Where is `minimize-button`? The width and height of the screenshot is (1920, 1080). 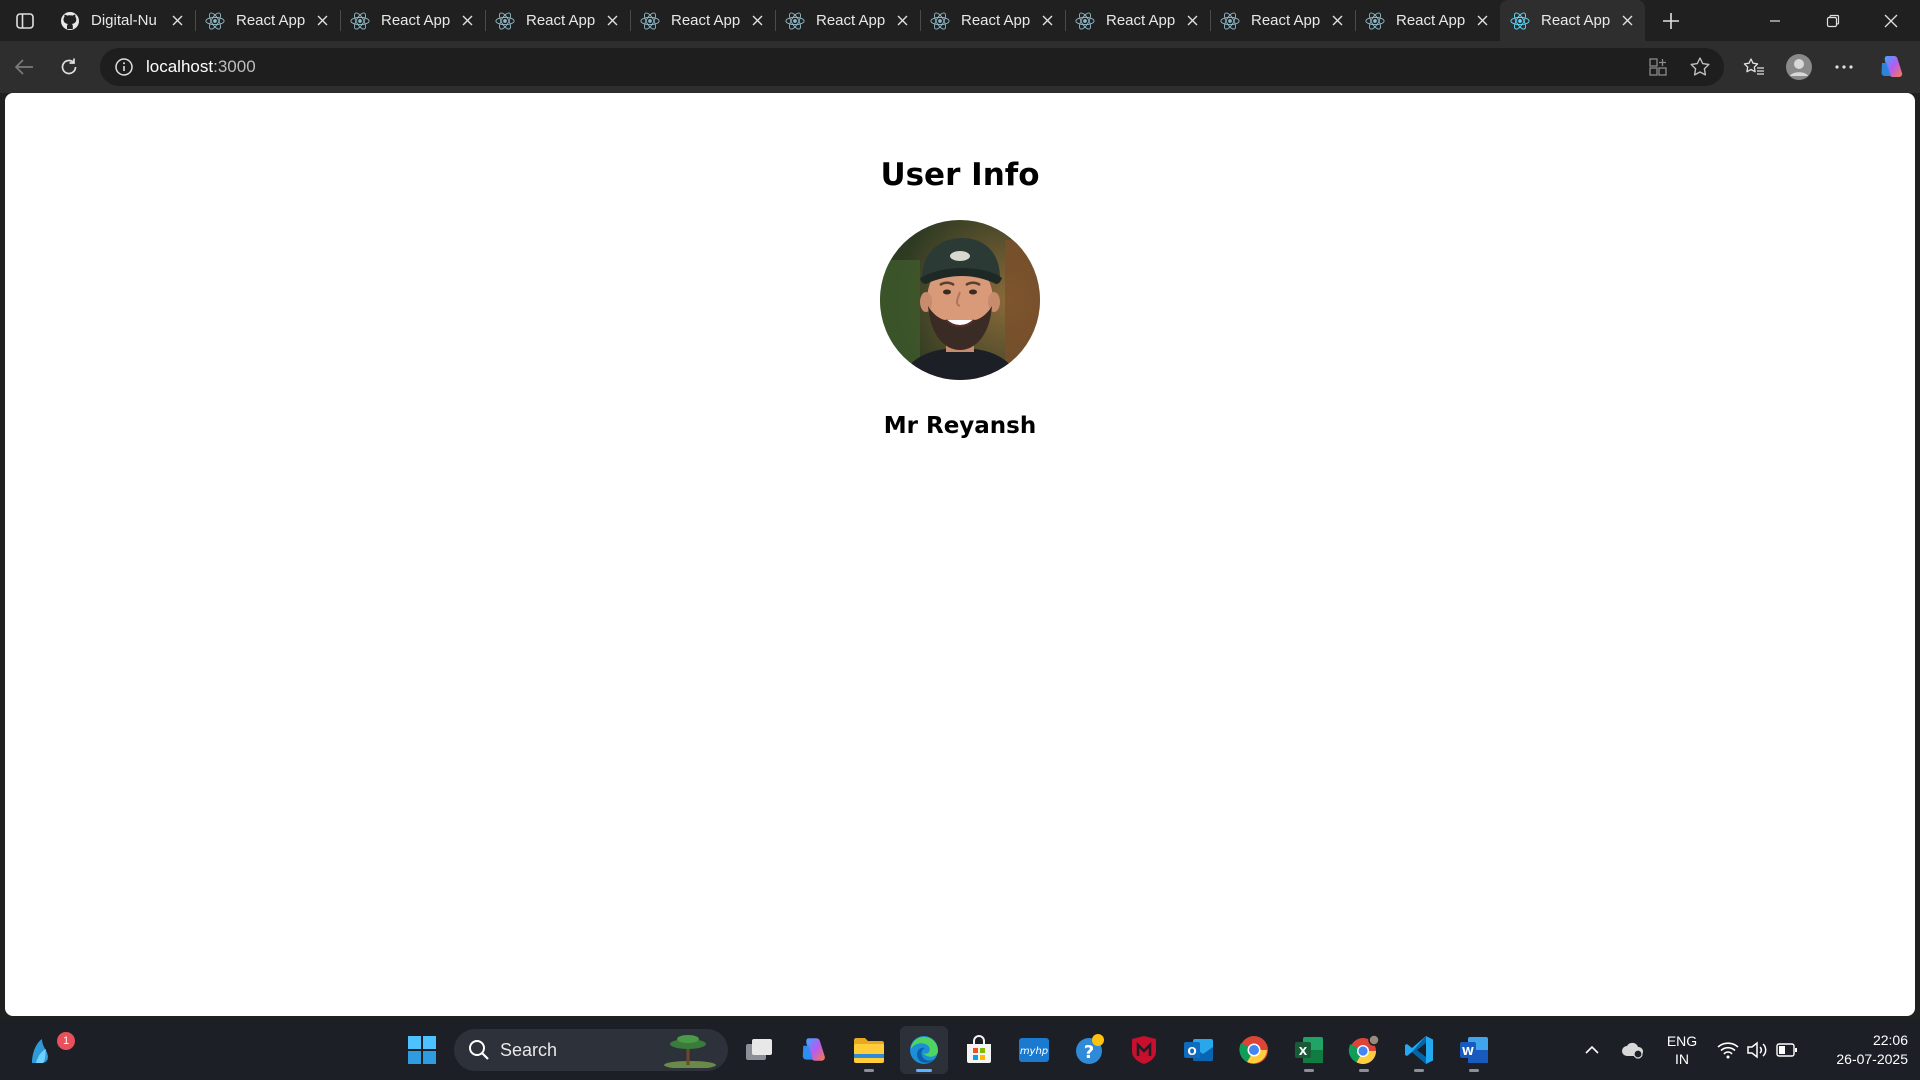
minimize-button is located at coordinates (1775, 20).